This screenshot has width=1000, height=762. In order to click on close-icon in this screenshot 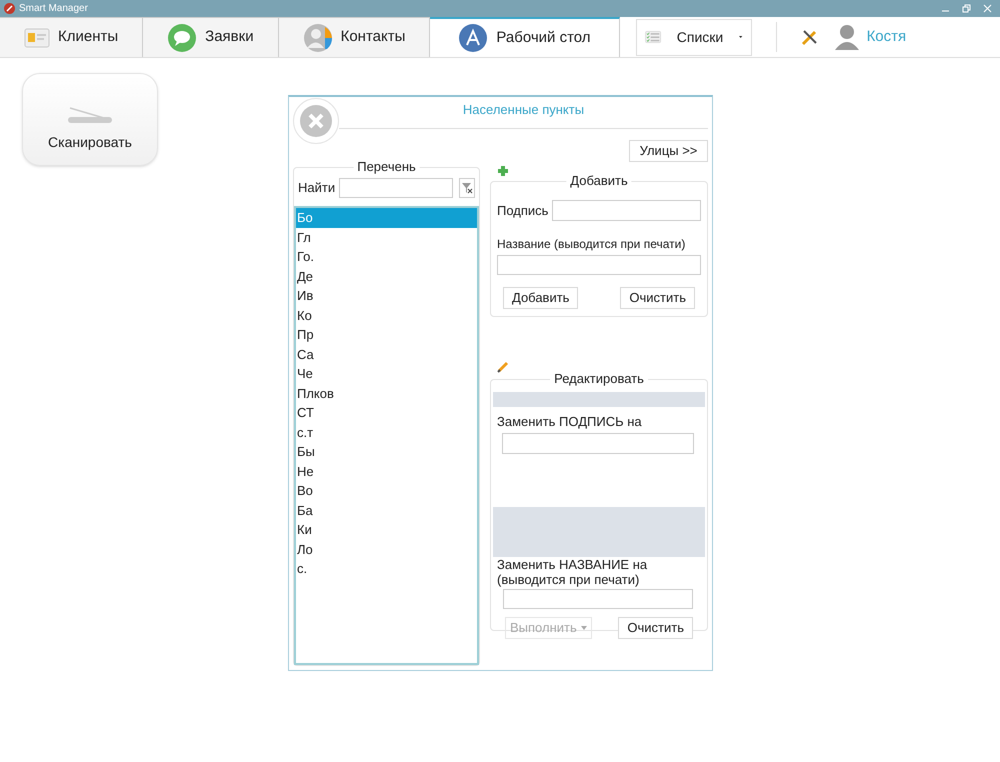, I will do `click(987, 8)`.